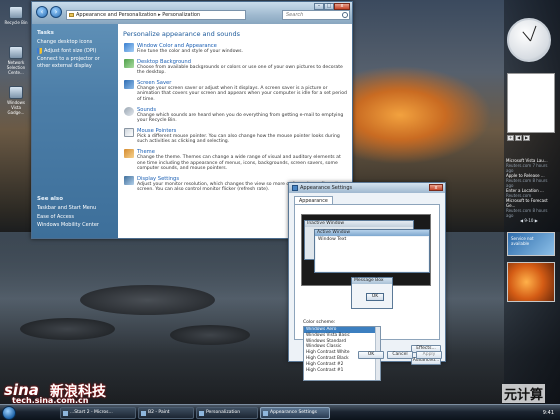  Describe the element at coordinates (429, 355) in the screenshot. I see `apply-button: Apply` at that location.